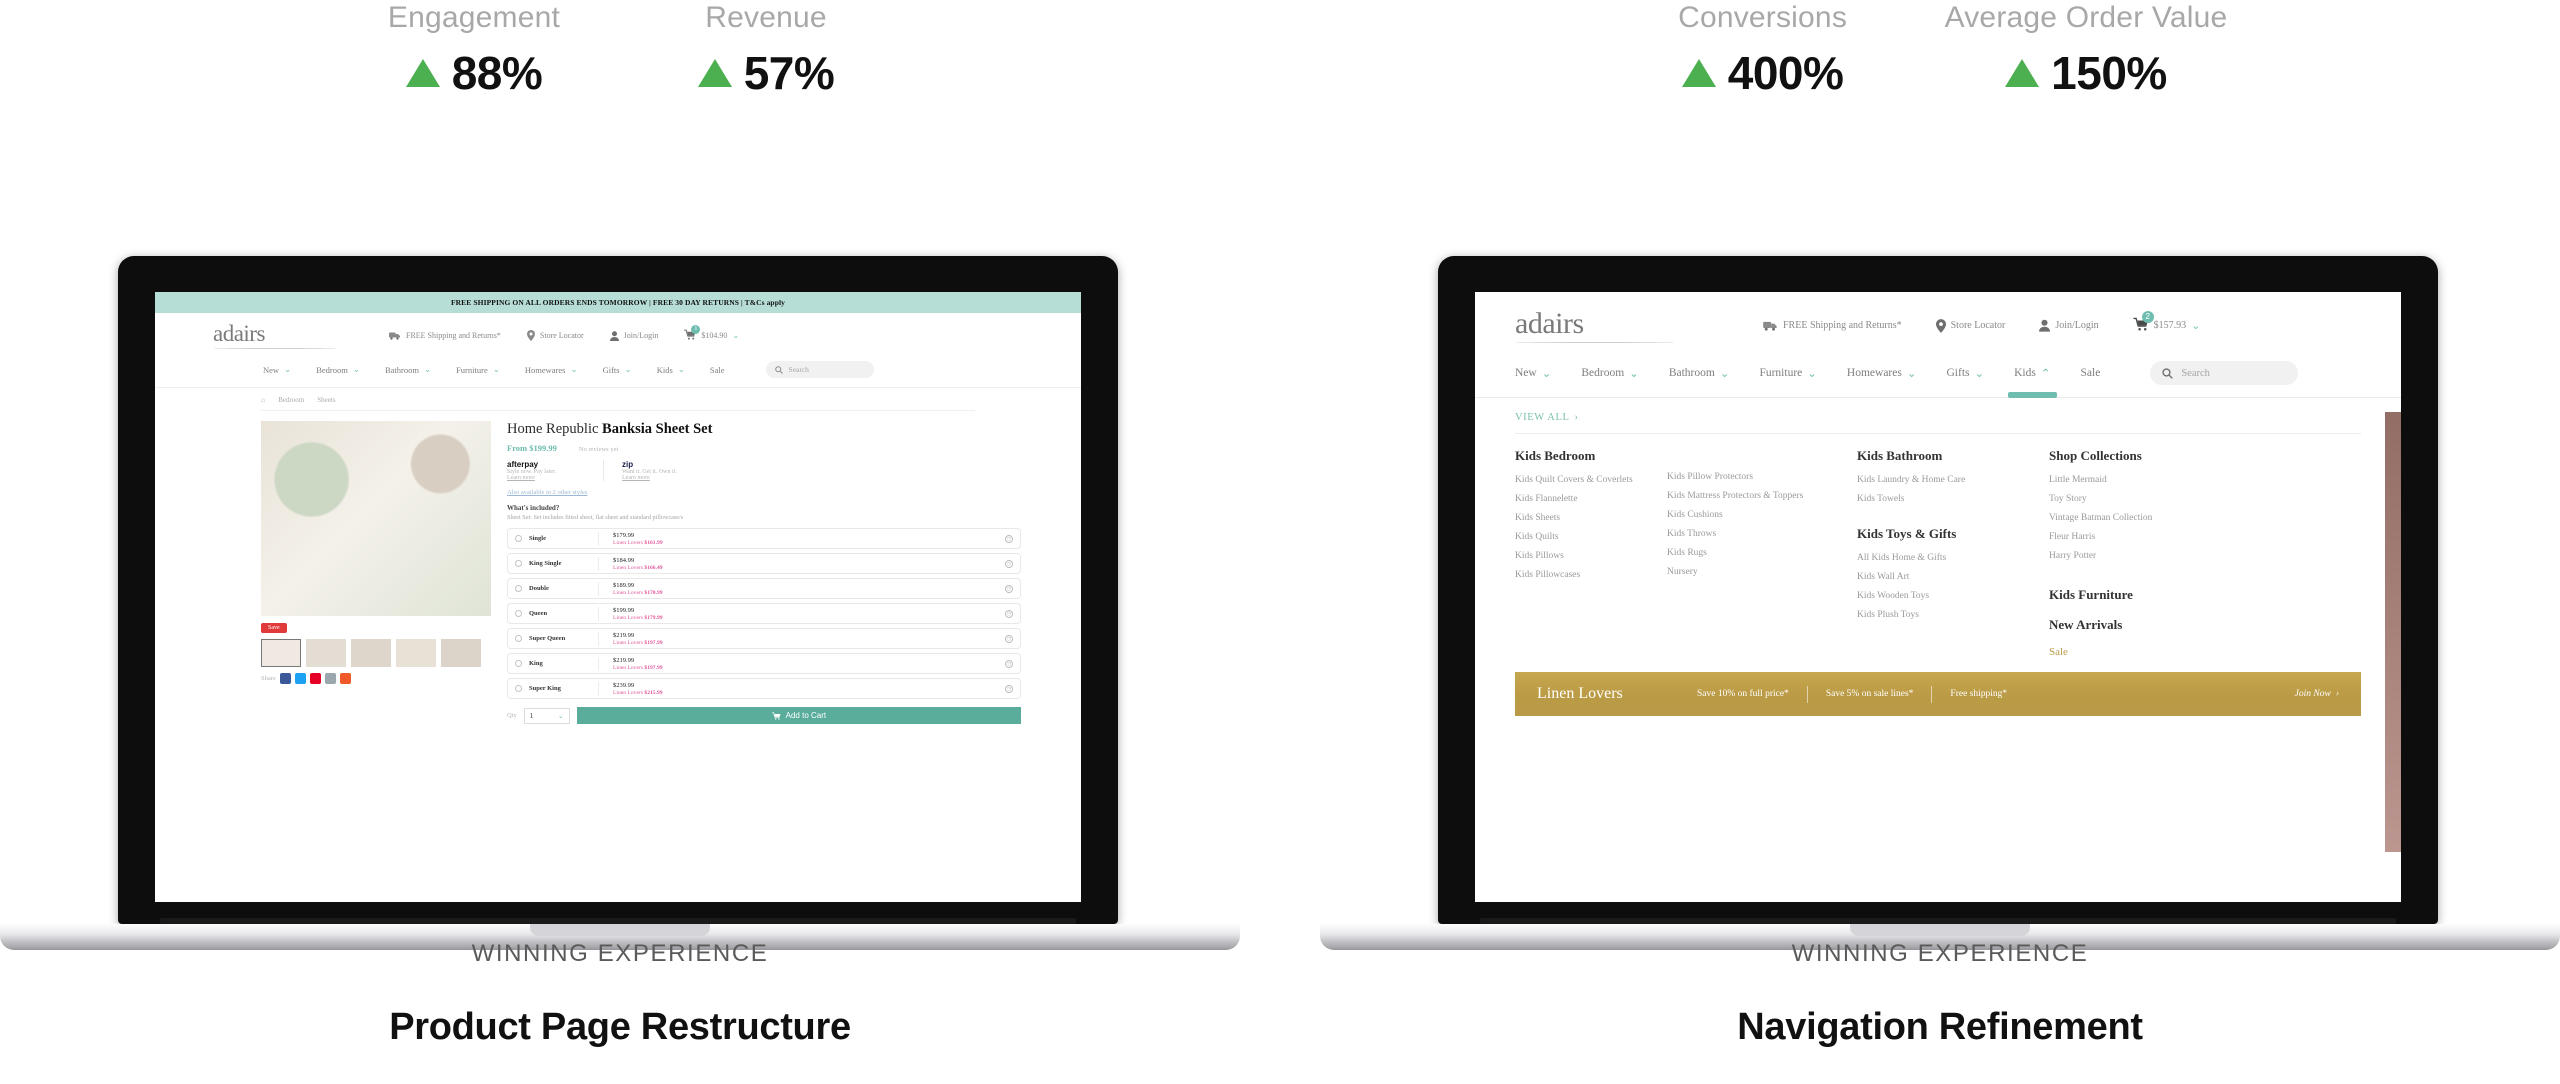 The width and height of the screenshot is (2560, 1084). I want to click on mega-menu-item: Kids Sheets, so click(1591, 518).